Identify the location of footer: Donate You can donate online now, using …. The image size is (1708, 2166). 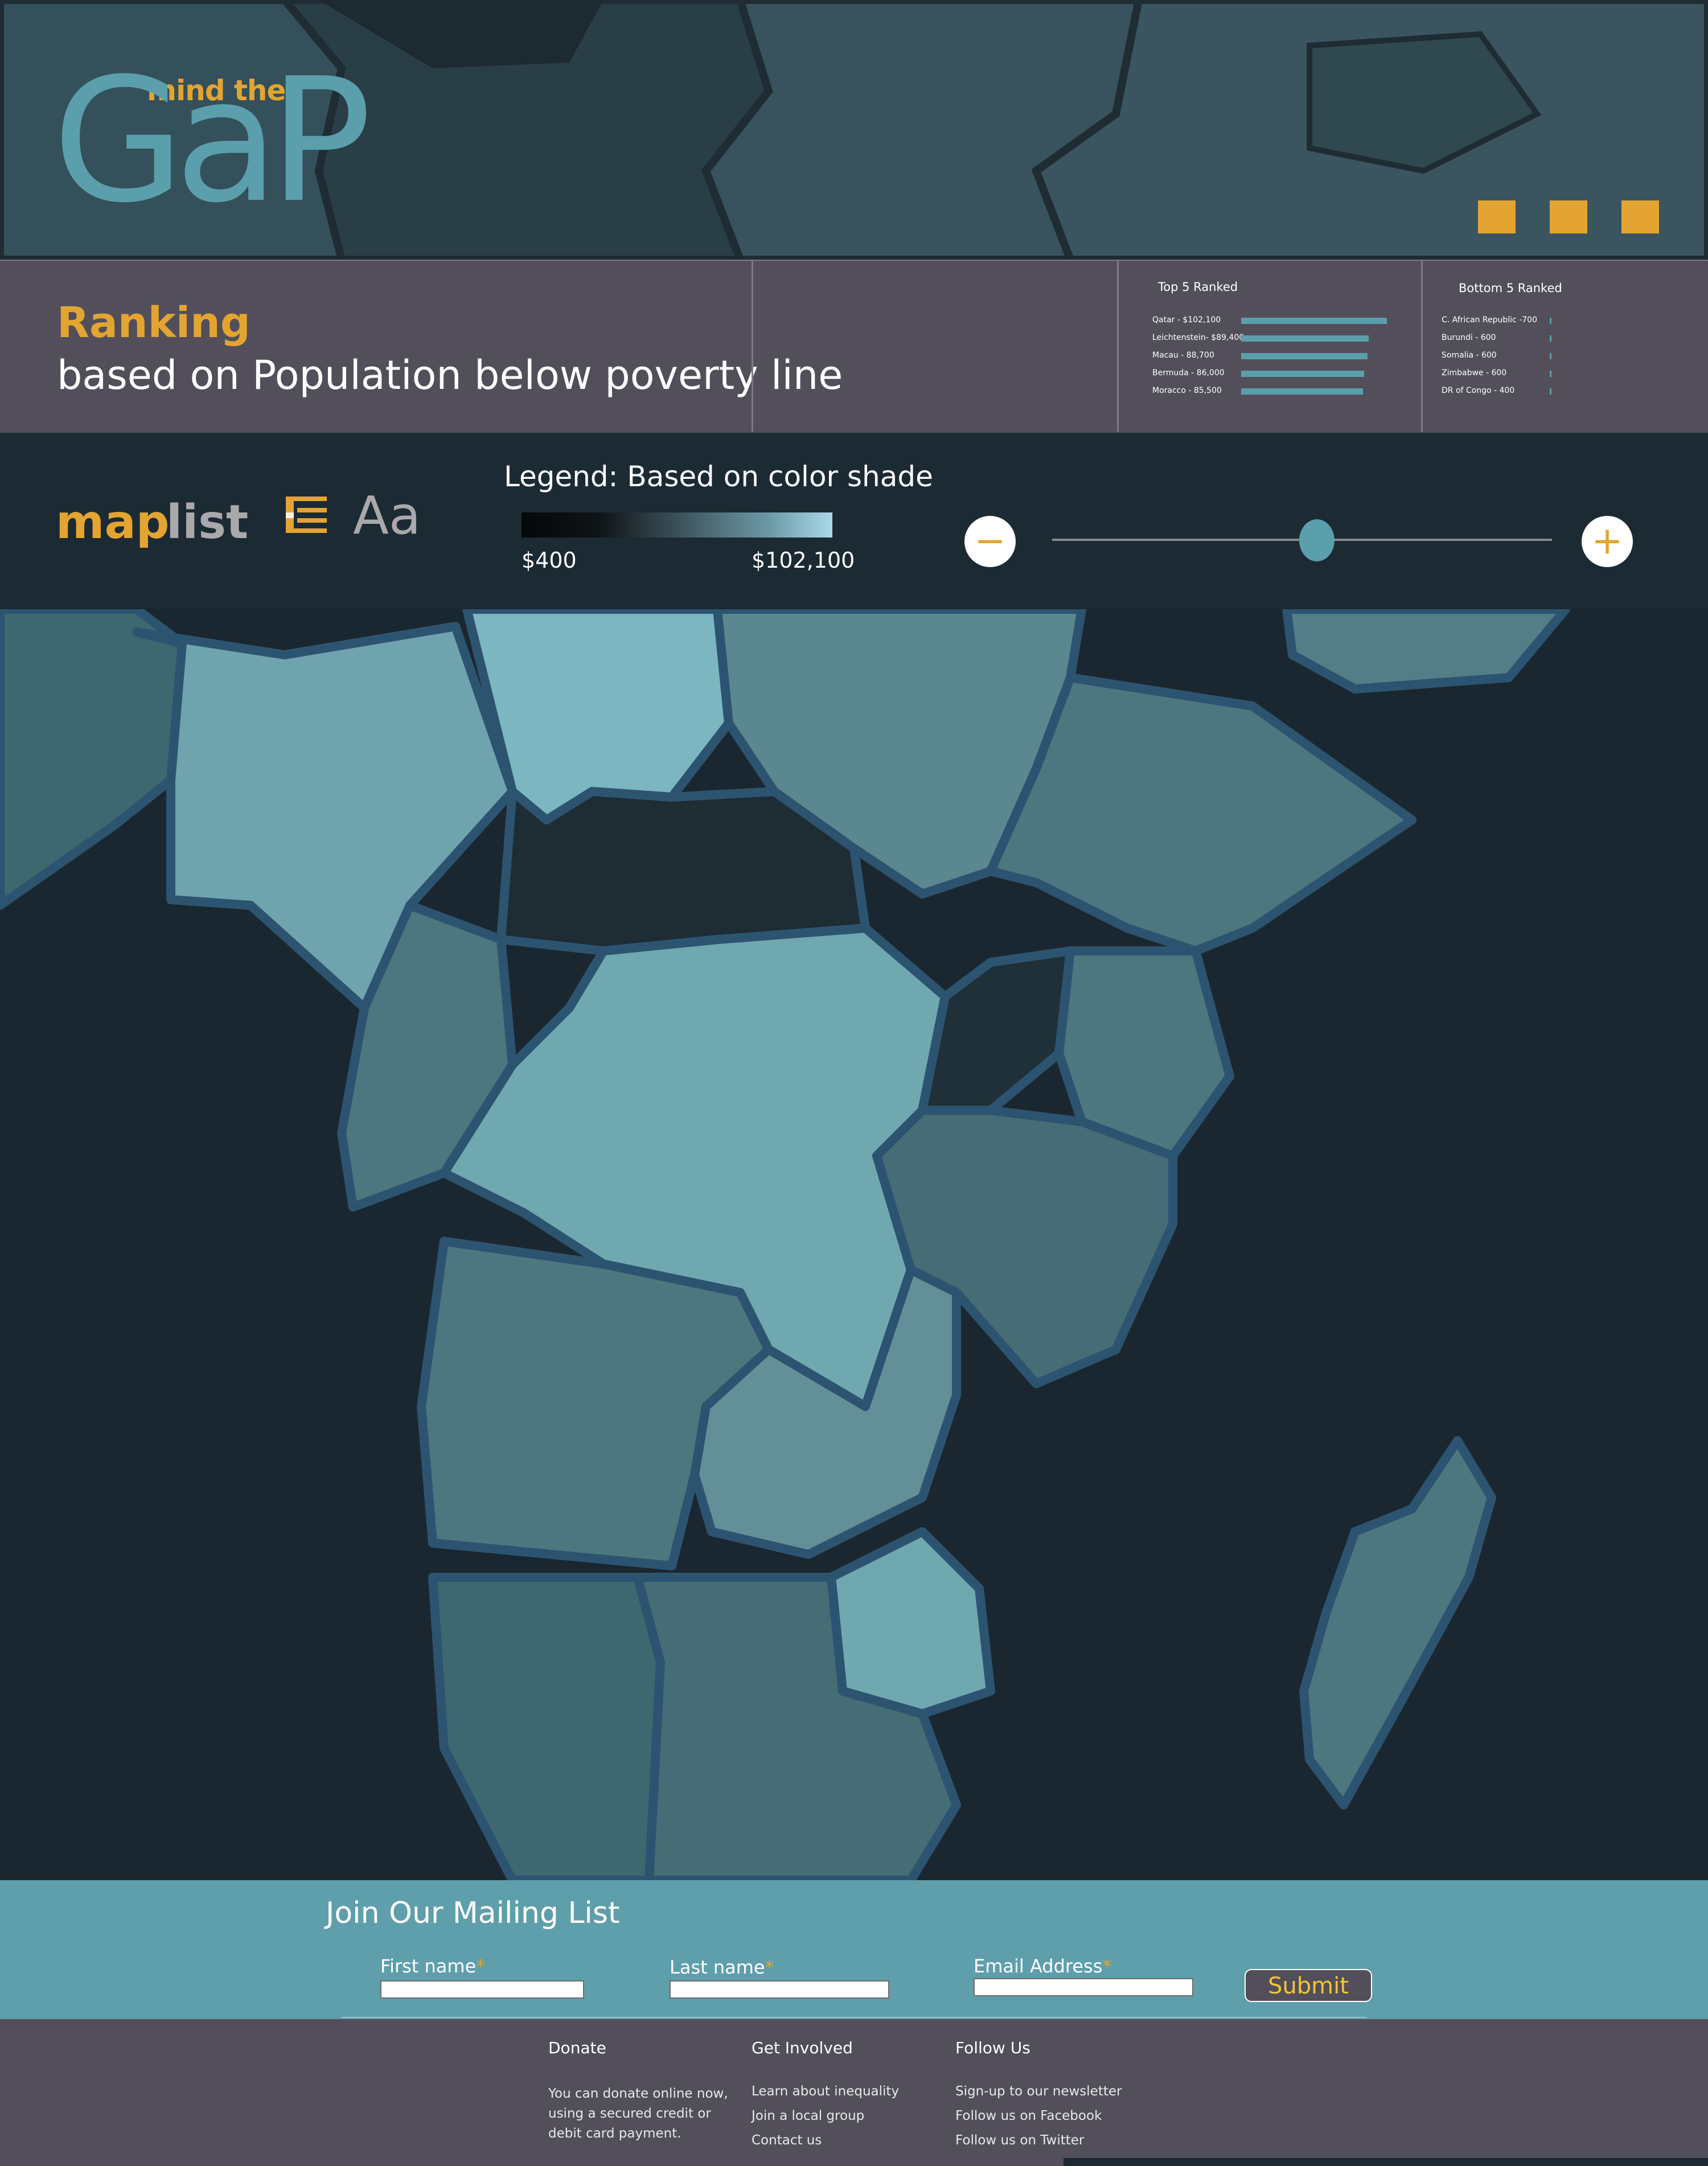
(854, 2093).